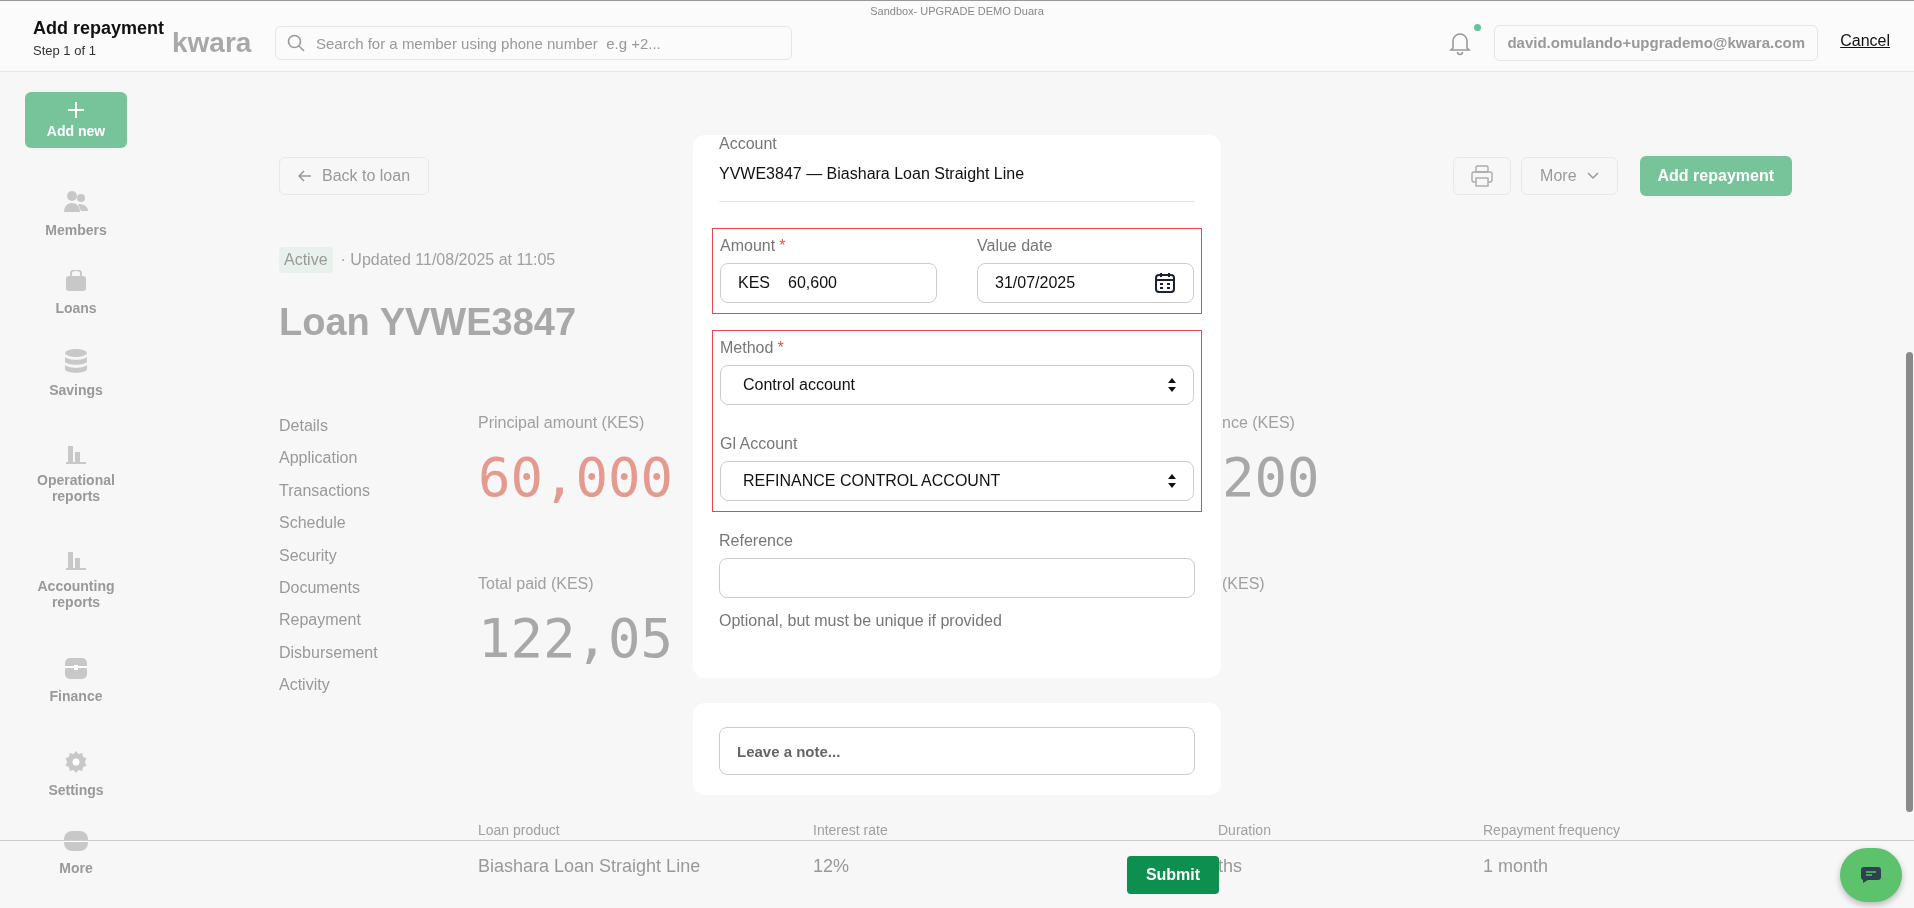  Describe the element at coordinates (861, 621) in the screenshot. I see `help-text: Optional, but must be unique if provided` at that location.